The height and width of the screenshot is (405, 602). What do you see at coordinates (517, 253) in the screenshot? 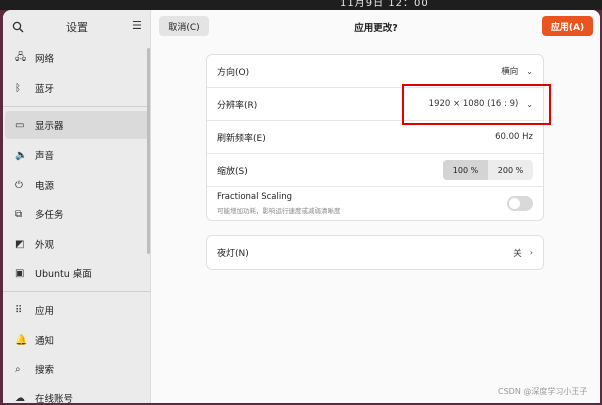
I see `night-light-value: 关` at bounding box center [517, 253].